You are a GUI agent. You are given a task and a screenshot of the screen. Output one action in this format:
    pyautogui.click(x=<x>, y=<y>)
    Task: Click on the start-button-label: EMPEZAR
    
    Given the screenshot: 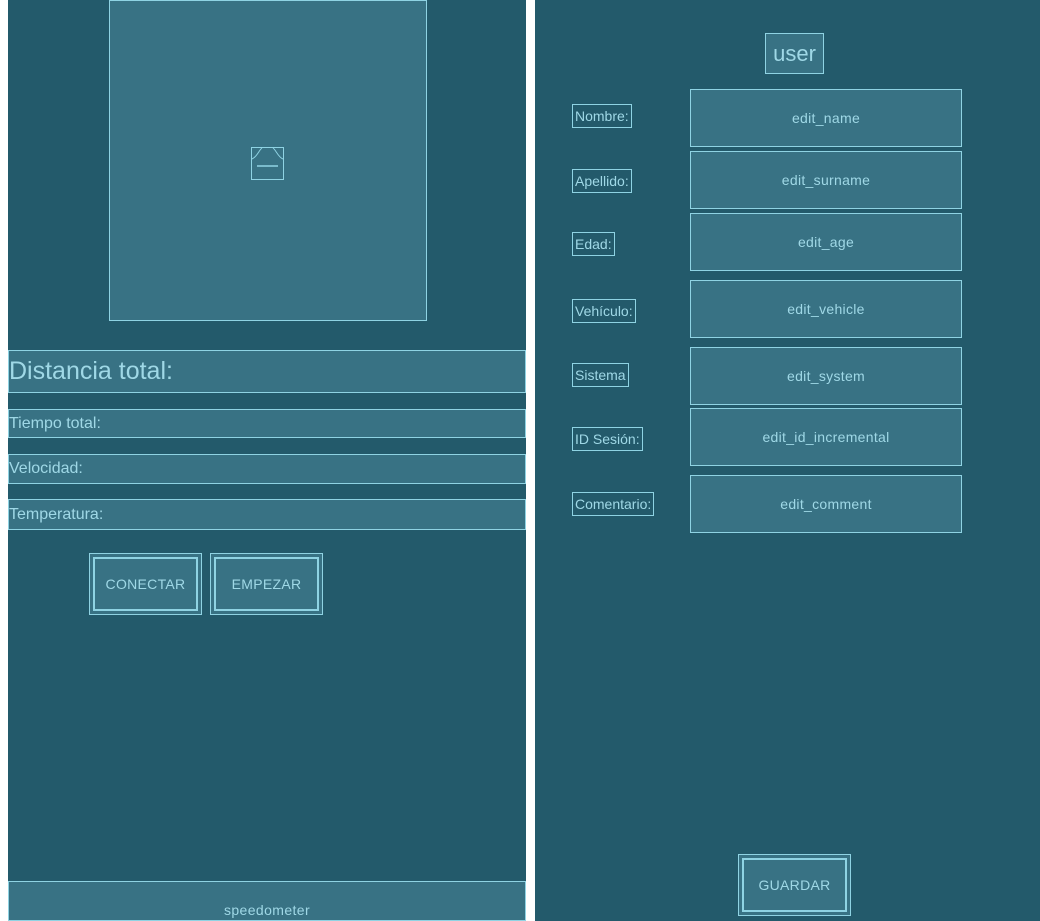 What is the action you would take?
    pyautogui.click(x=266, y=584)
    